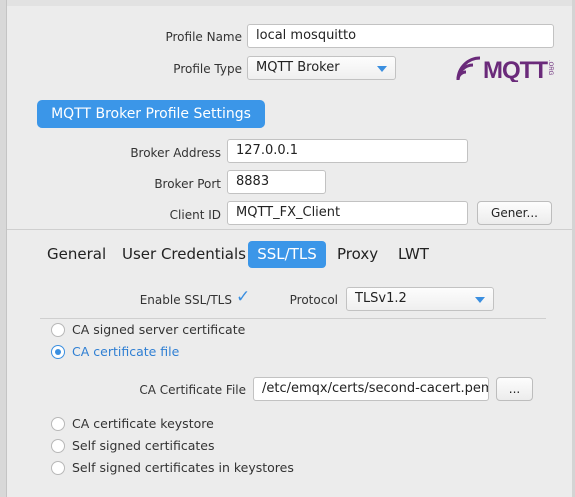 This screenshot has height=497, width=575. I want to click on radio-label: CA signed server certificate, so click(159, 329).